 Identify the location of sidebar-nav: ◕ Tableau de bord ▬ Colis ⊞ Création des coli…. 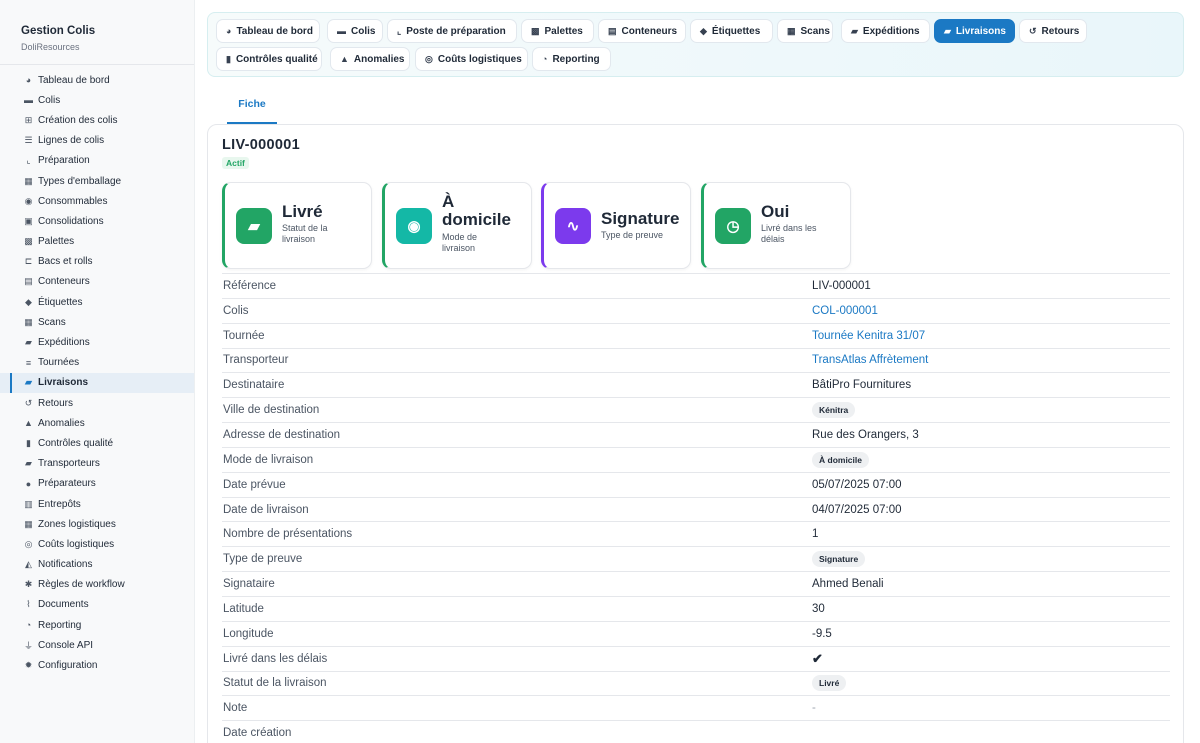
(97, 373).